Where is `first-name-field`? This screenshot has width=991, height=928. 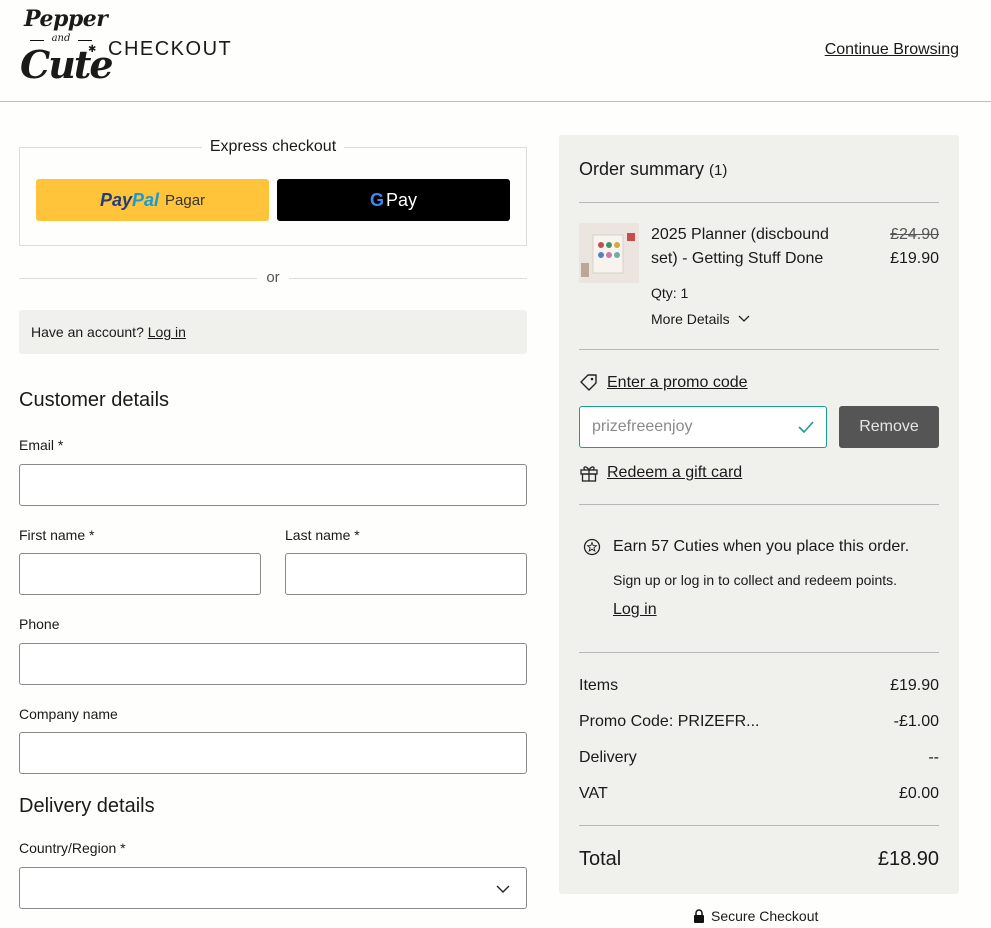
first-name-field is located at coordinates (140, 574).